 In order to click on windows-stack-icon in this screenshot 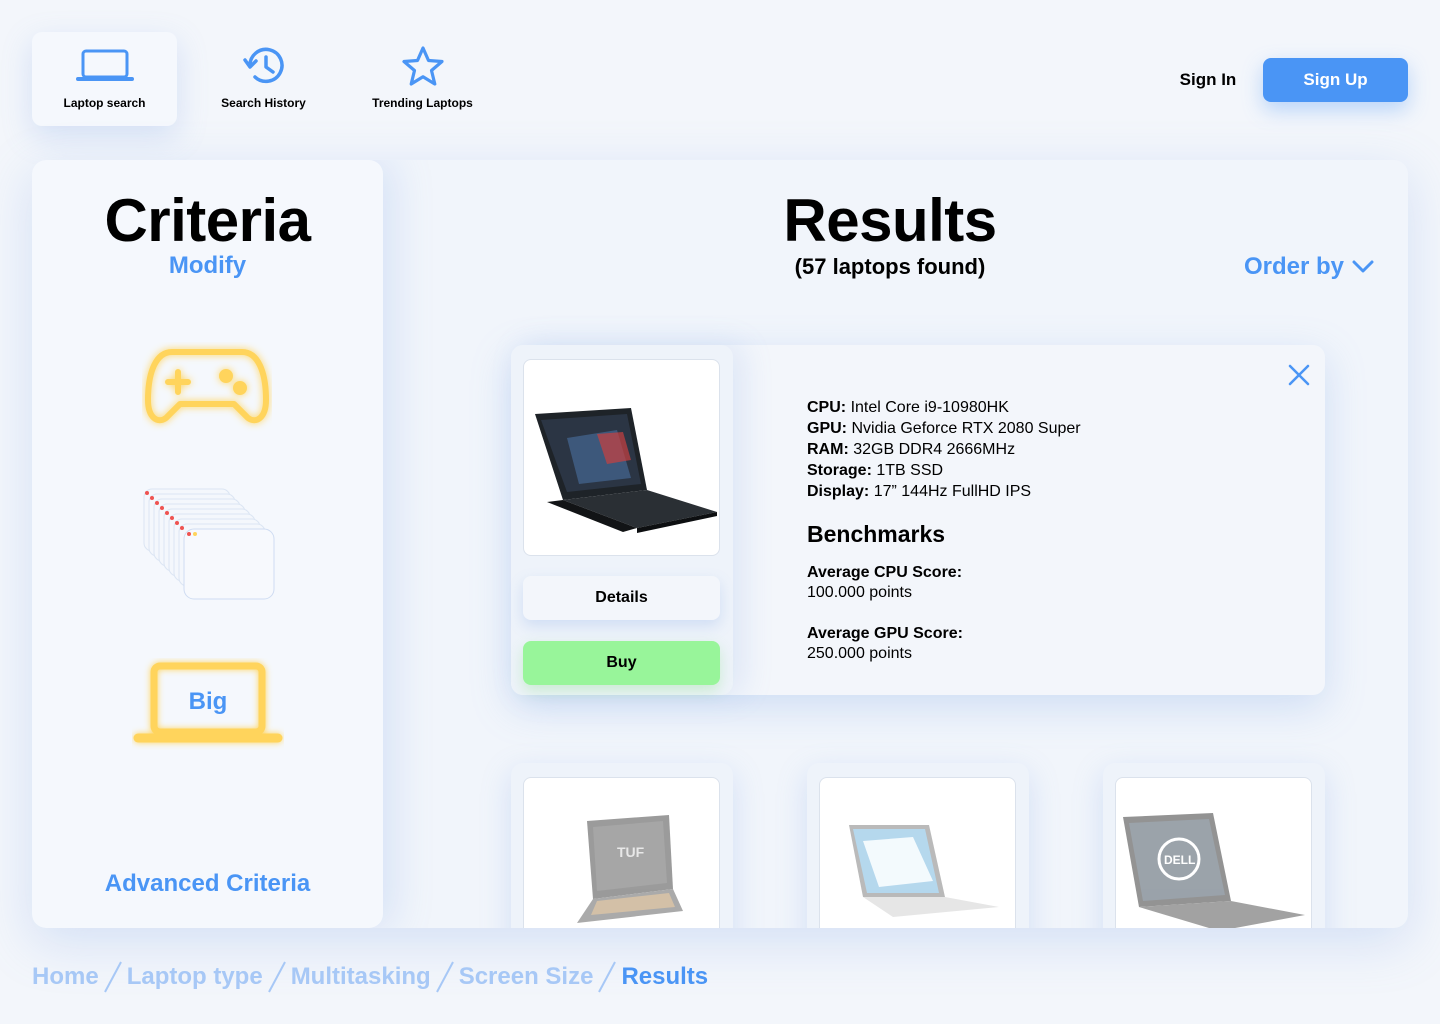, I will do `click(208, 545)`.